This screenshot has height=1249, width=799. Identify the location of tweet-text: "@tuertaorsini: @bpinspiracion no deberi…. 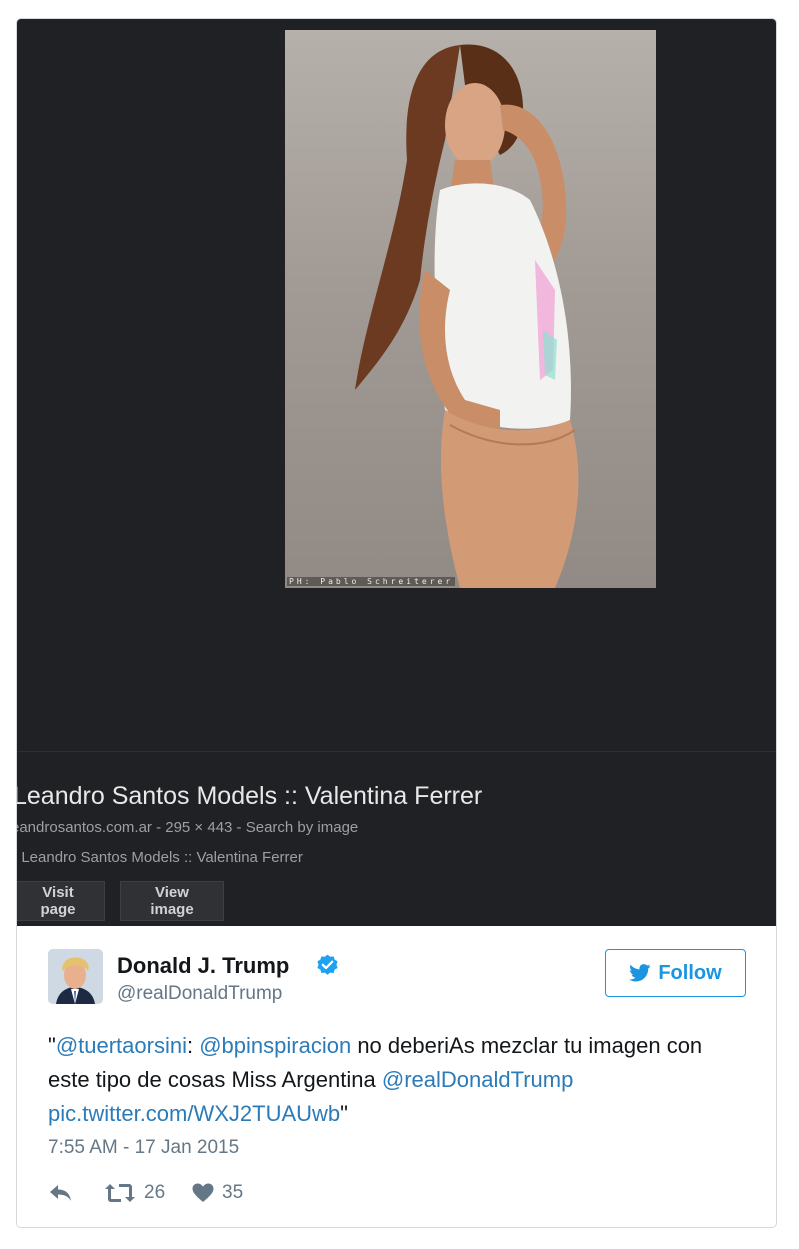
(398, 1080).